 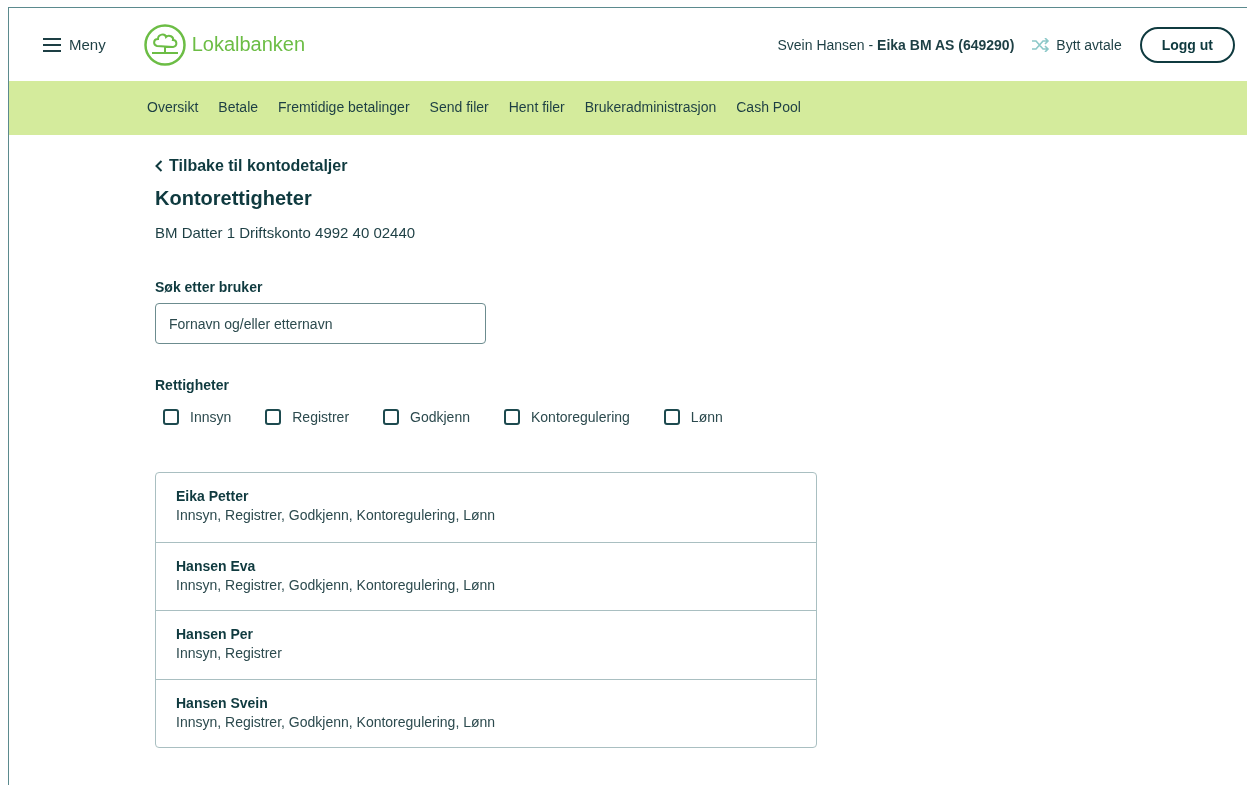 What do you see at coordinates (211, 417) in the screenshot?
I see `checkbox-label: Innsyn` at bounding box center [211, 417].